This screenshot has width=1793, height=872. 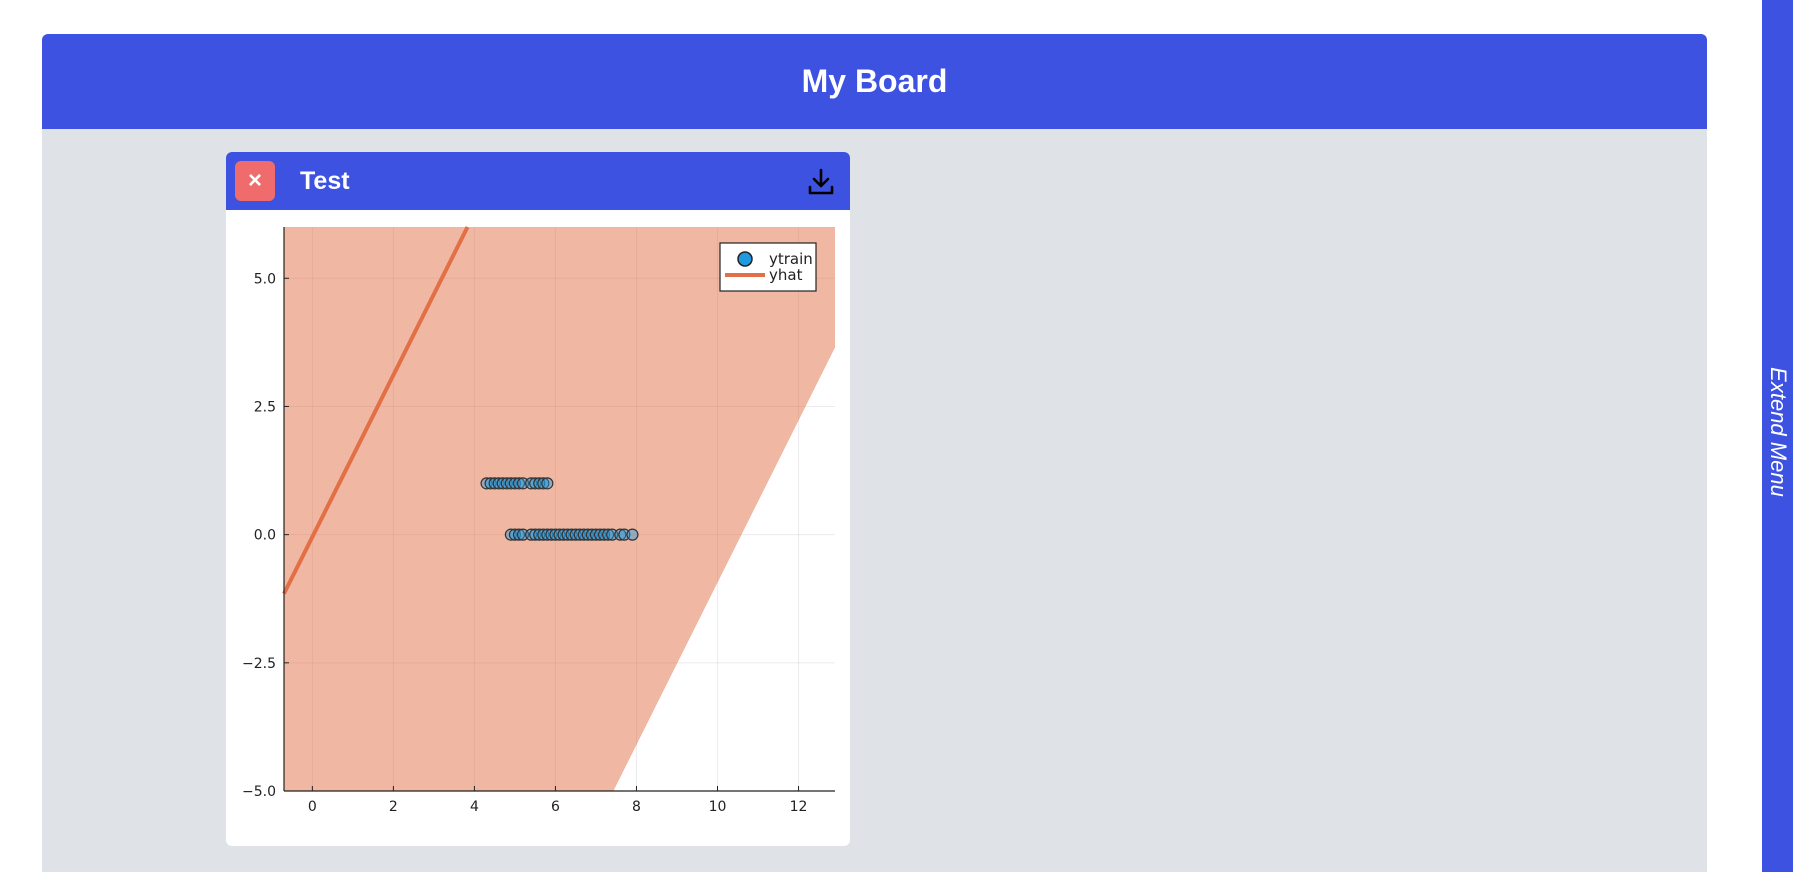 I want to click on x-tick-label: 6, so click(x=555, y=807).